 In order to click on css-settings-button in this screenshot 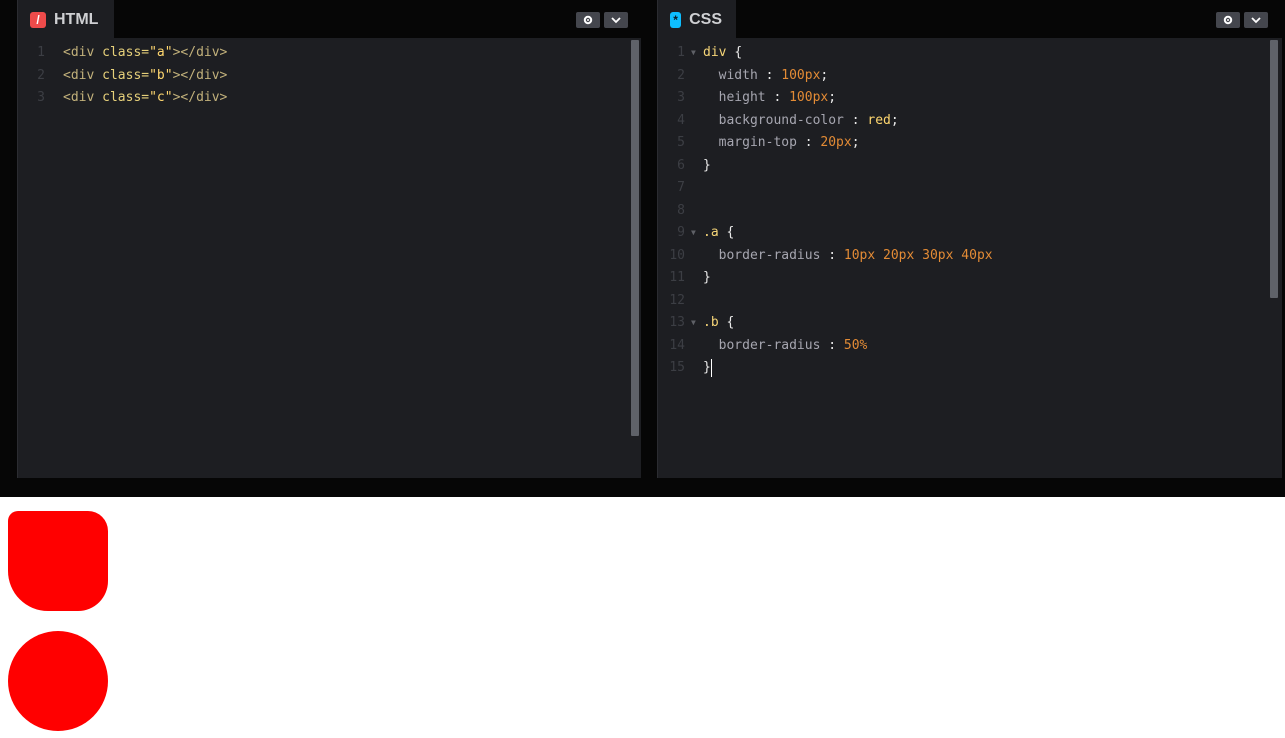, I will do `click(1228, 20)`.